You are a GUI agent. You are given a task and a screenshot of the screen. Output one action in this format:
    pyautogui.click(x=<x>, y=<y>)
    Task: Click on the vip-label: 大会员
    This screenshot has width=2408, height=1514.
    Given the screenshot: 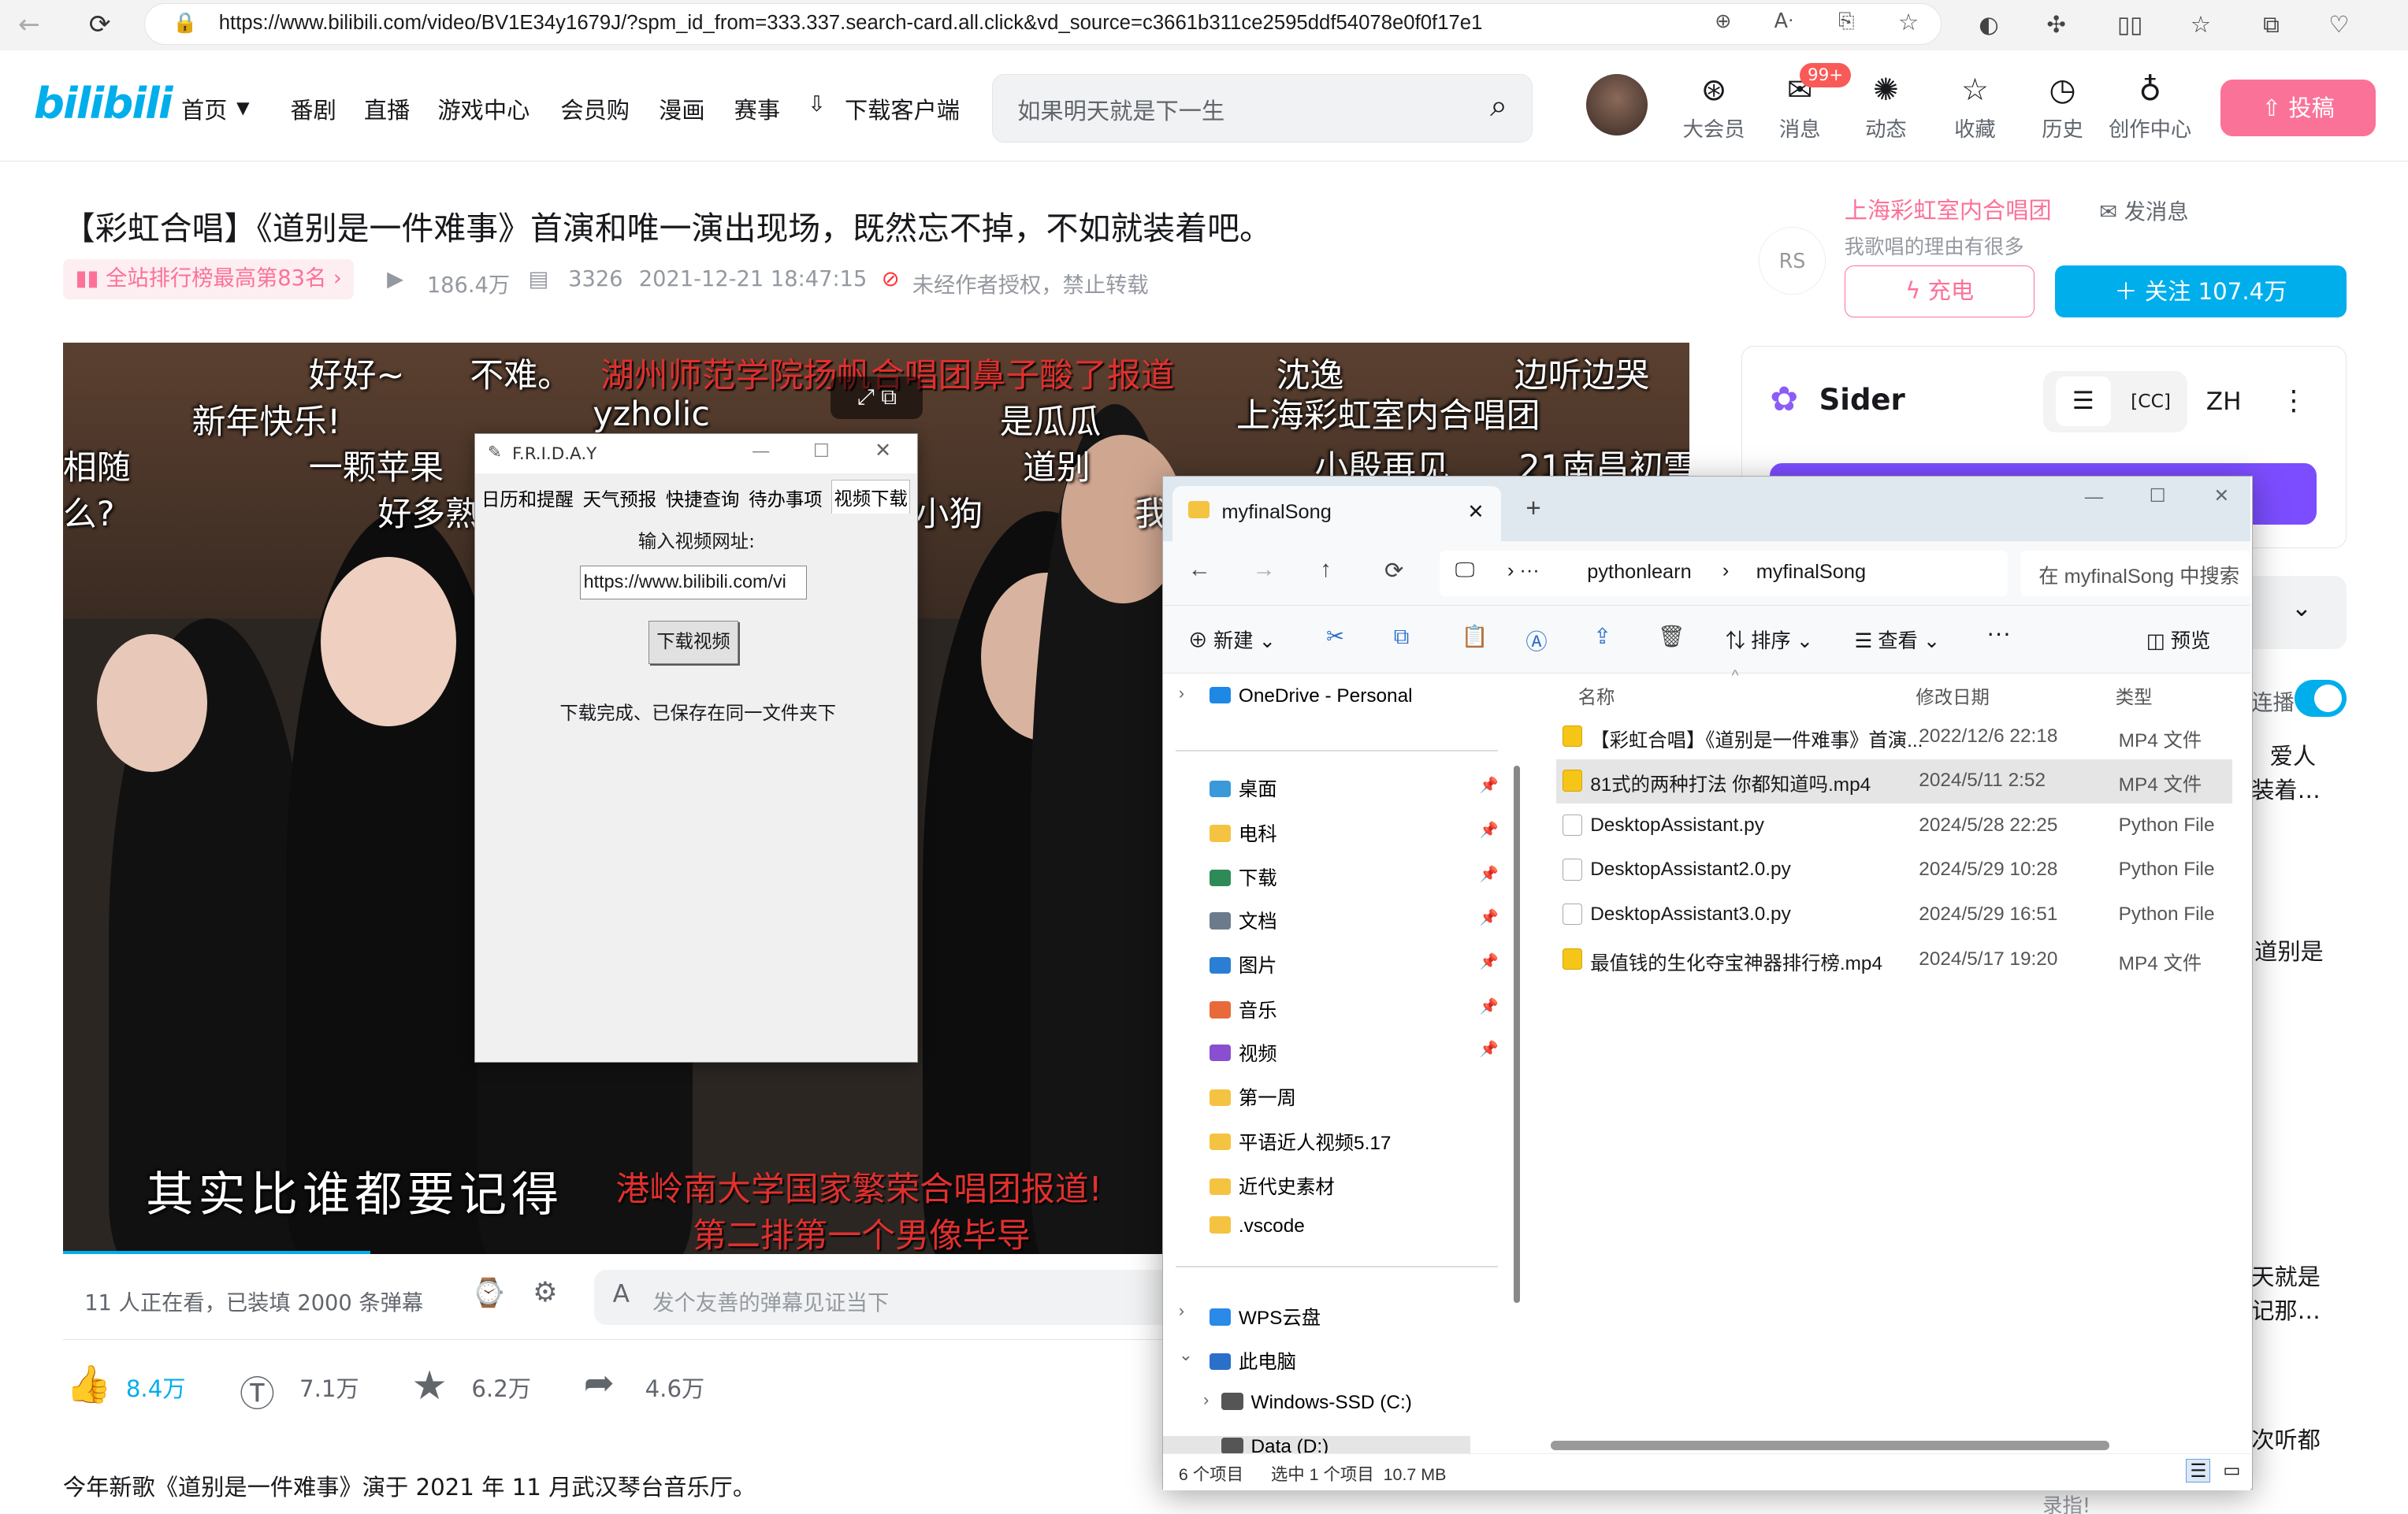 What is the action you would take?
    pyautogui.click(x=1714, y=128)
    